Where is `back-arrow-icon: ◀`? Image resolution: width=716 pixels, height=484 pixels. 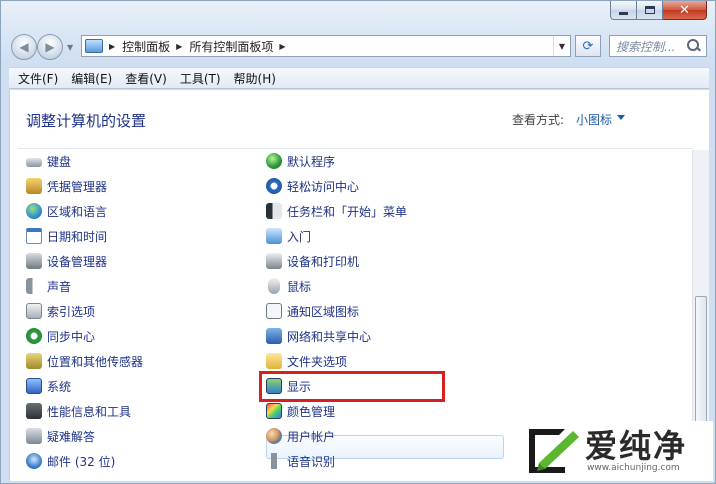
back-arrow-icon: ◀ is located at coordinates (24, 47).